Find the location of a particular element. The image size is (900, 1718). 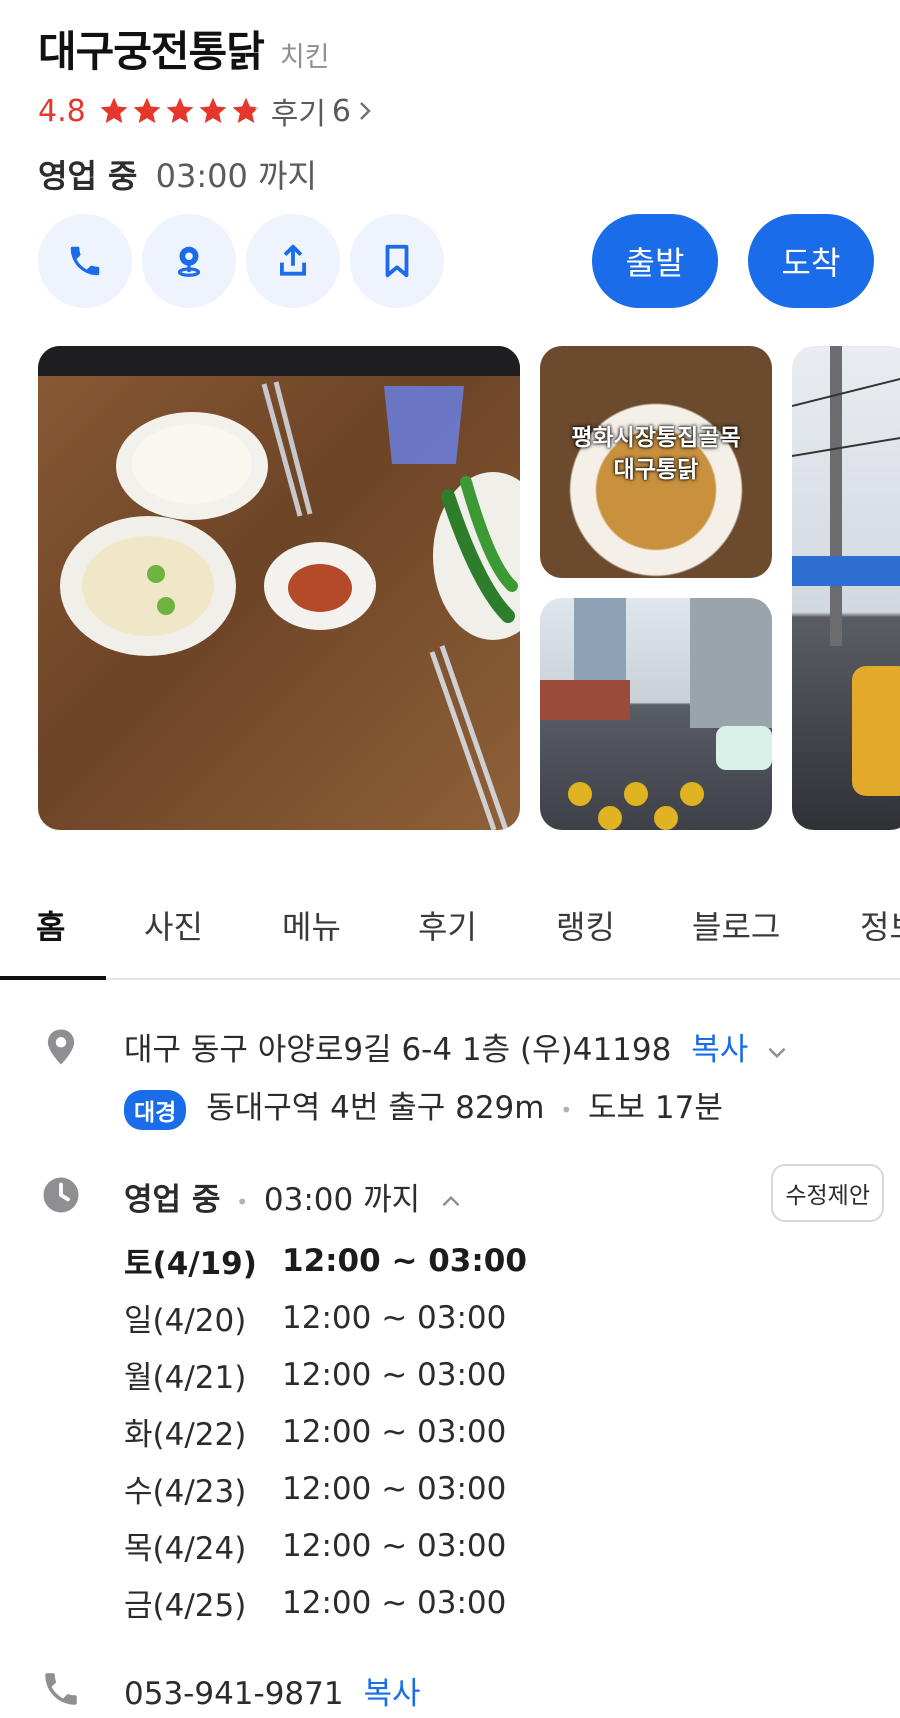

address-text: 대구 동구 아양로9길 6-4 1층 (우)41198 is located at coordinates (398, 1050).